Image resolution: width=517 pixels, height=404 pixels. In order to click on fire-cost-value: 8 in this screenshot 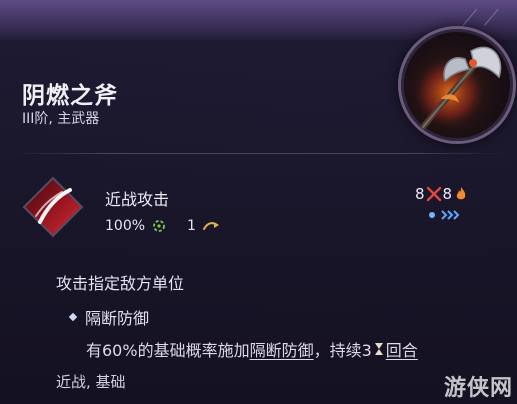, I will do `click(447, 194)`.